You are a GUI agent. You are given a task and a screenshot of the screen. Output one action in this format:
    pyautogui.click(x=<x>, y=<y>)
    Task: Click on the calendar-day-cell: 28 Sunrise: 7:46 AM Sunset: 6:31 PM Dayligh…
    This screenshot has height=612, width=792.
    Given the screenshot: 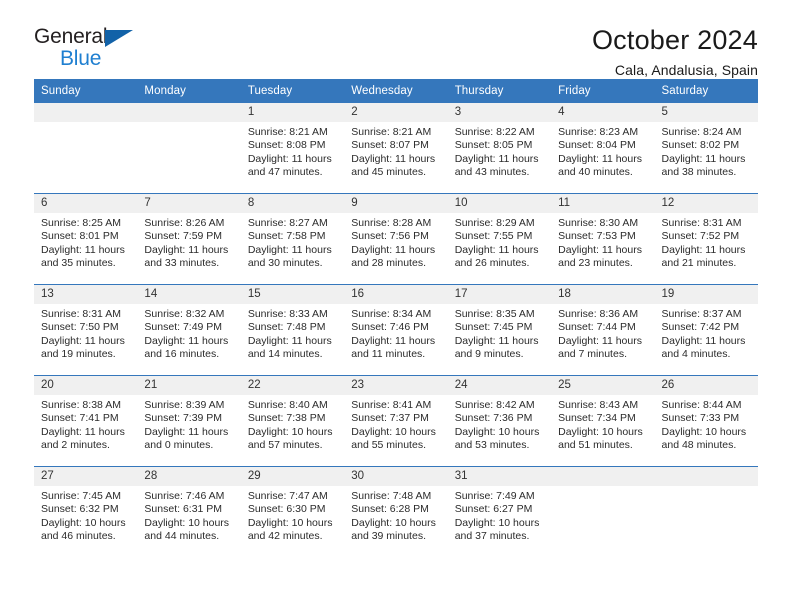 What is the action you would take?
    pyautogui.click(x=189, y=511)
    